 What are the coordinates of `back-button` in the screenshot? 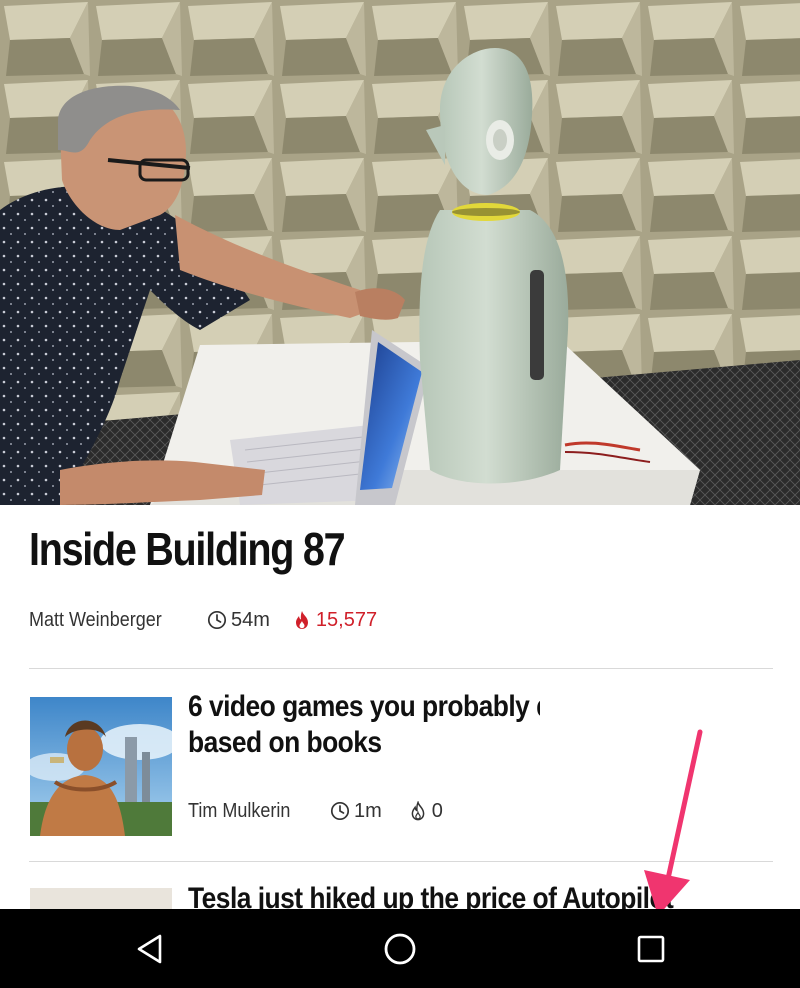 It's located at (150, 948).